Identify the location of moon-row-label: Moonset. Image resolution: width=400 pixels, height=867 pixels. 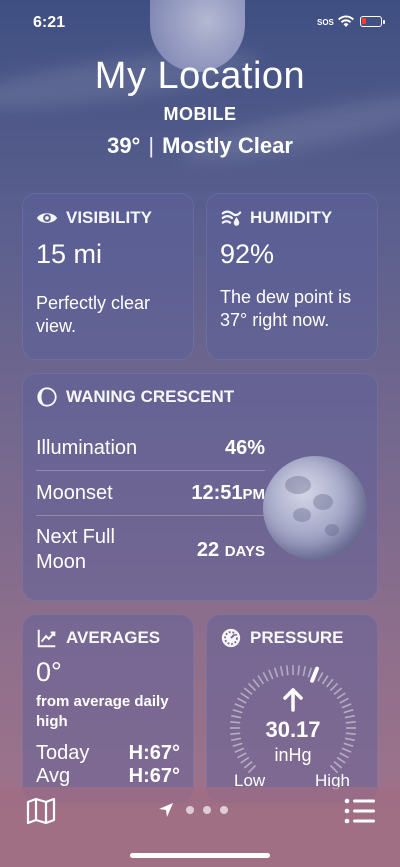
(74, 492).